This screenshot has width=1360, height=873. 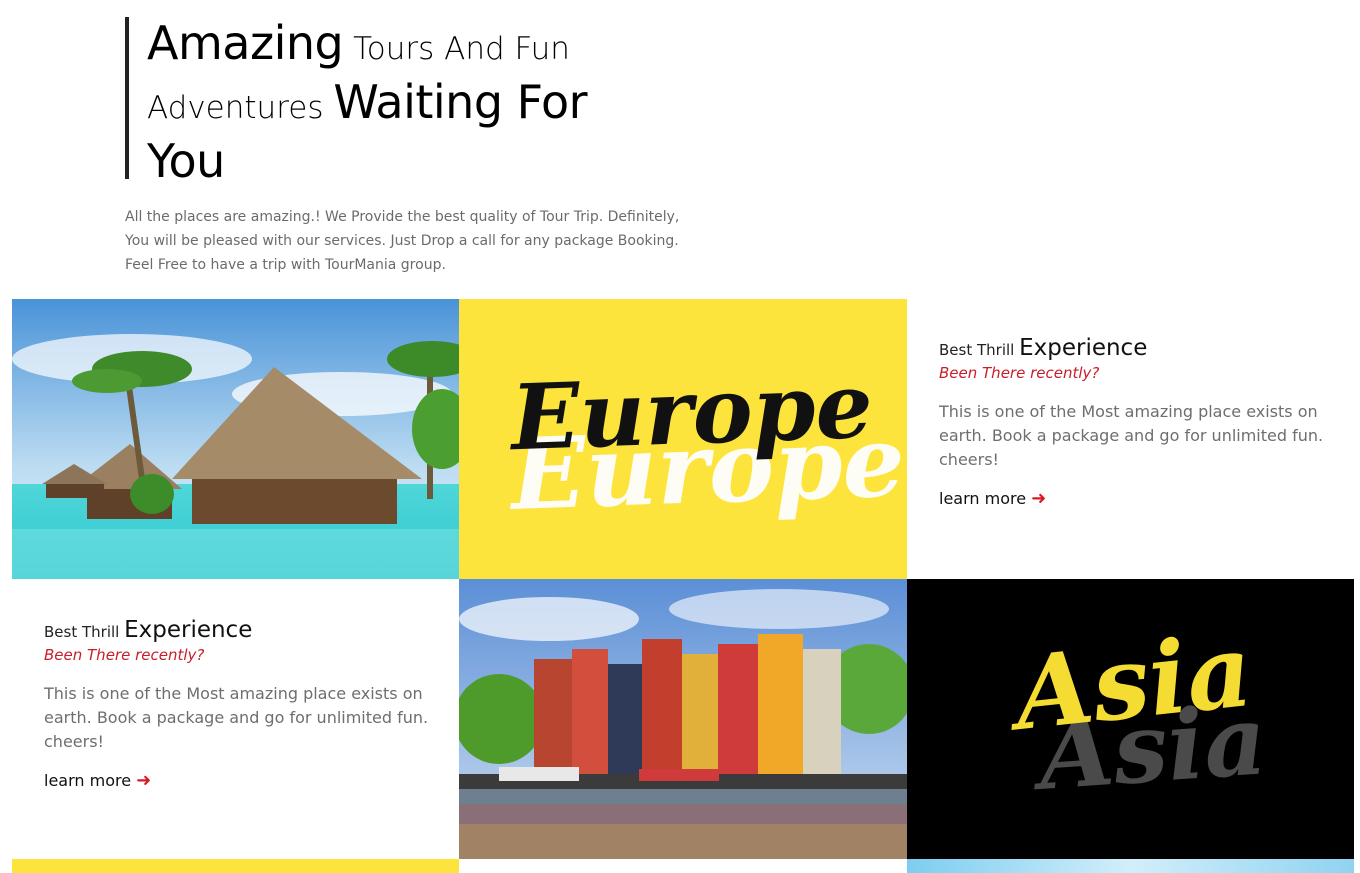 I want to click on europe-card: Europe Europe, so click(x=683, y=439).